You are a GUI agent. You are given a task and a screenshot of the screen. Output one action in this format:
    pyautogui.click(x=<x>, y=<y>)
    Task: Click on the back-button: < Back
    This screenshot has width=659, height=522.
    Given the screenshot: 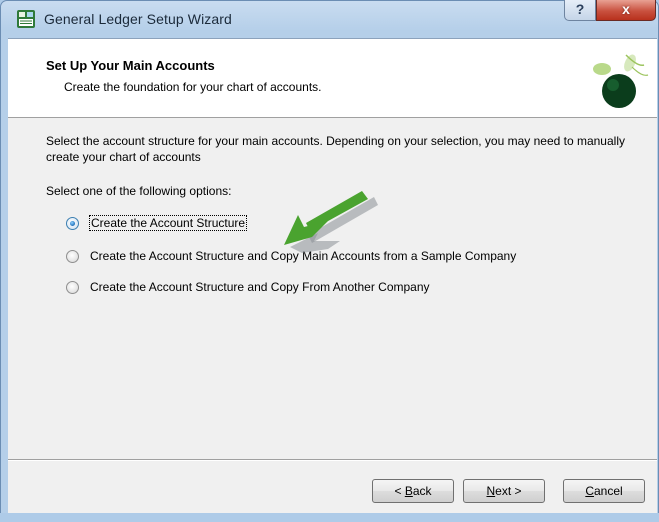 What is the action you would take?
    pyautogui.click(x=413, y=491)
    